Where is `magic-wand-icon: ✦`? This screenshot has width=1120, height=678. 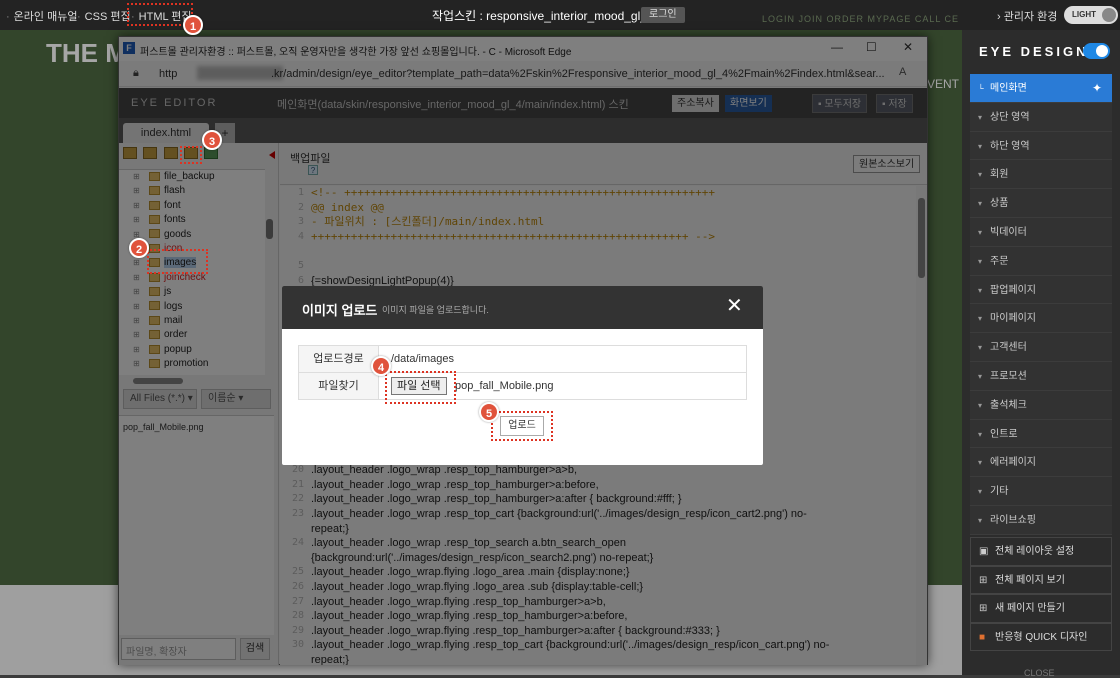 magic-wand-icon: ✦ is located at coordinates (1097, 88).